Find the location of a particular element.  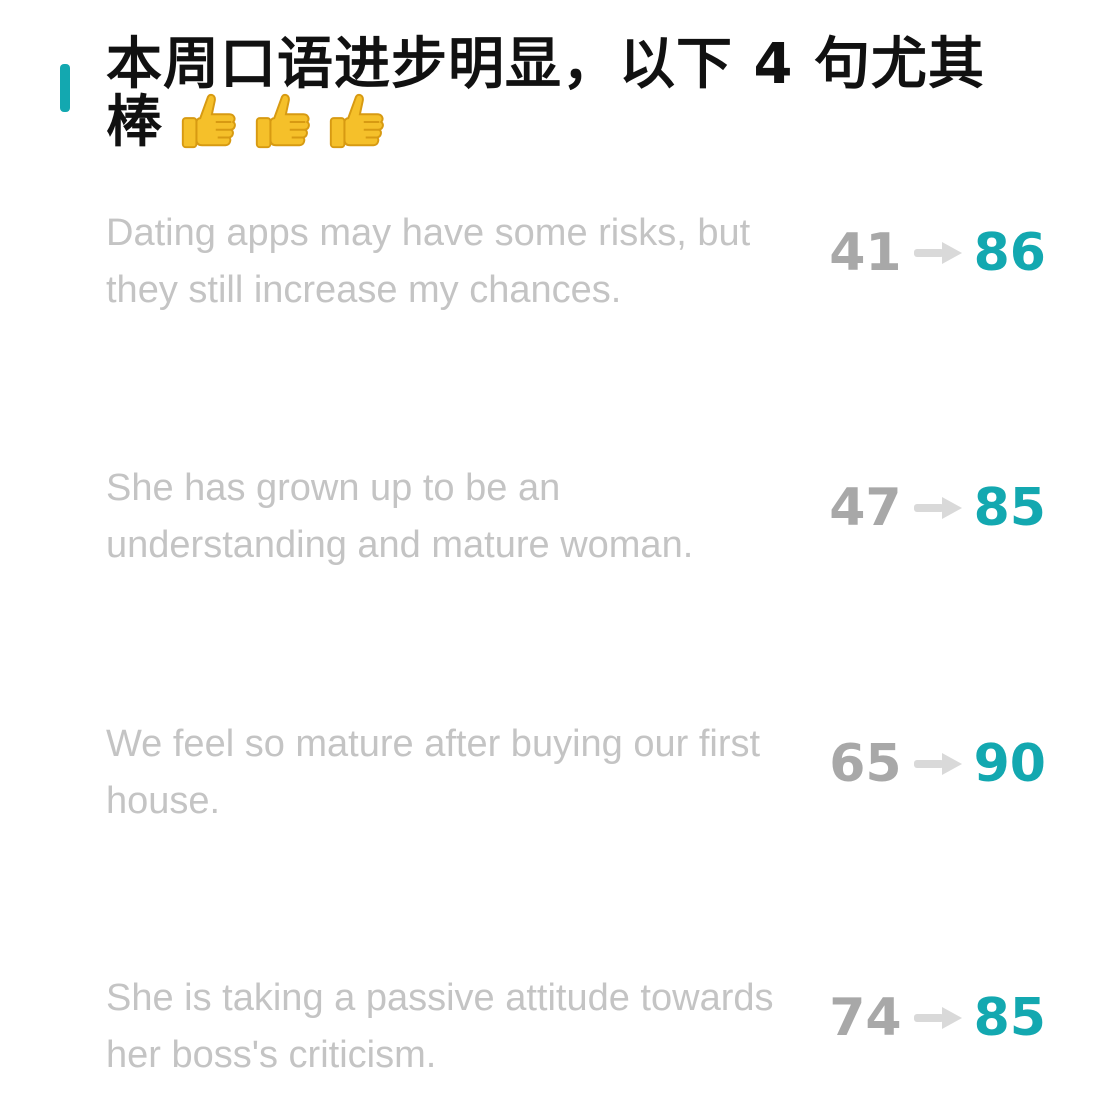

score-change: 65 90 is located at coordinates (936, 764).